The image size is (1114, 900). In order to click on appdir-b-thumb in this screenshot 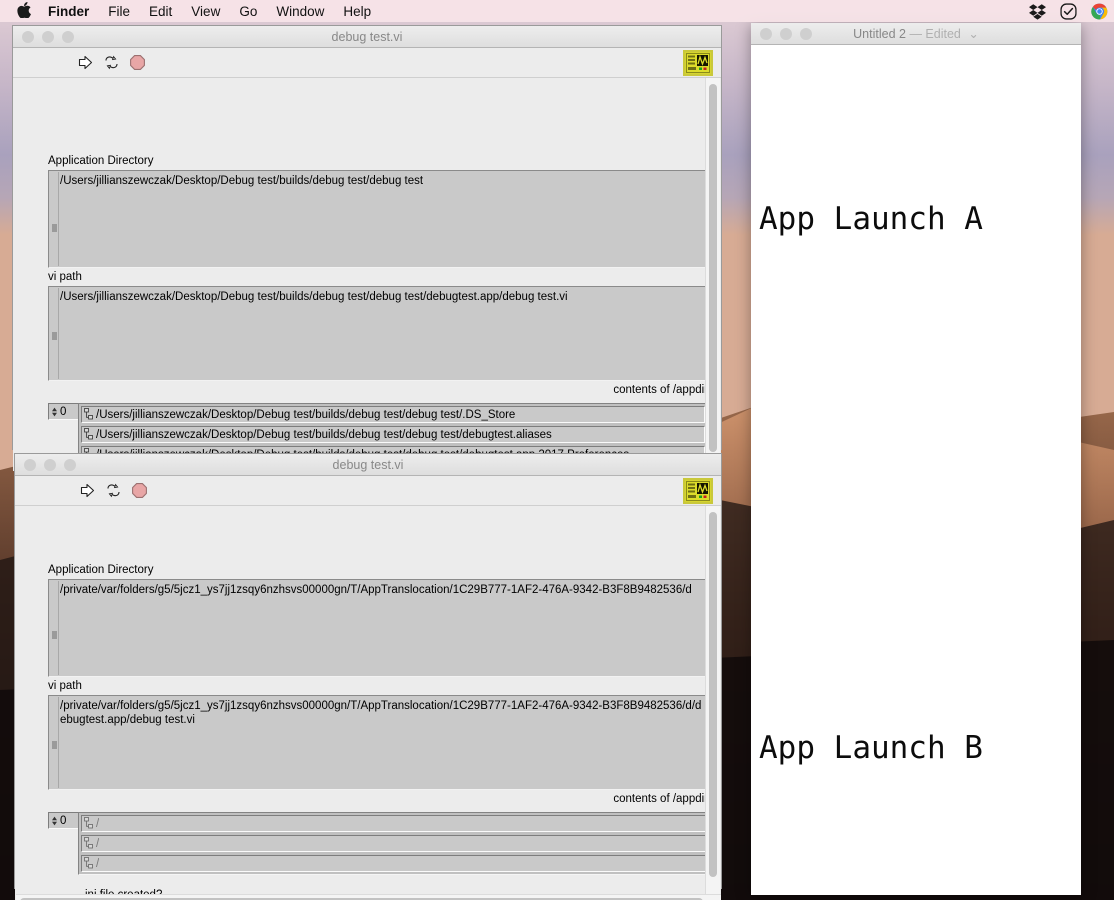, I will do `click(54, 635)`.